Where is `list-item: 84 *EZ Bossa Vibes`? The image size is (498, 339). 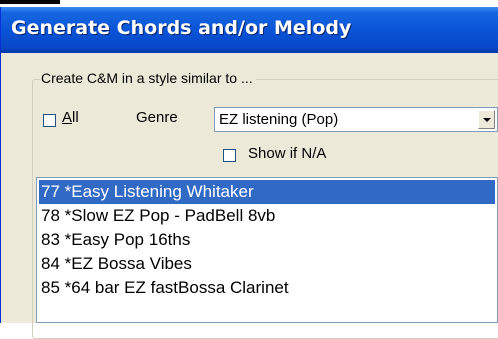
list-item: 84 *EZ Bossa Vibes is located at coordinates (267, 264).